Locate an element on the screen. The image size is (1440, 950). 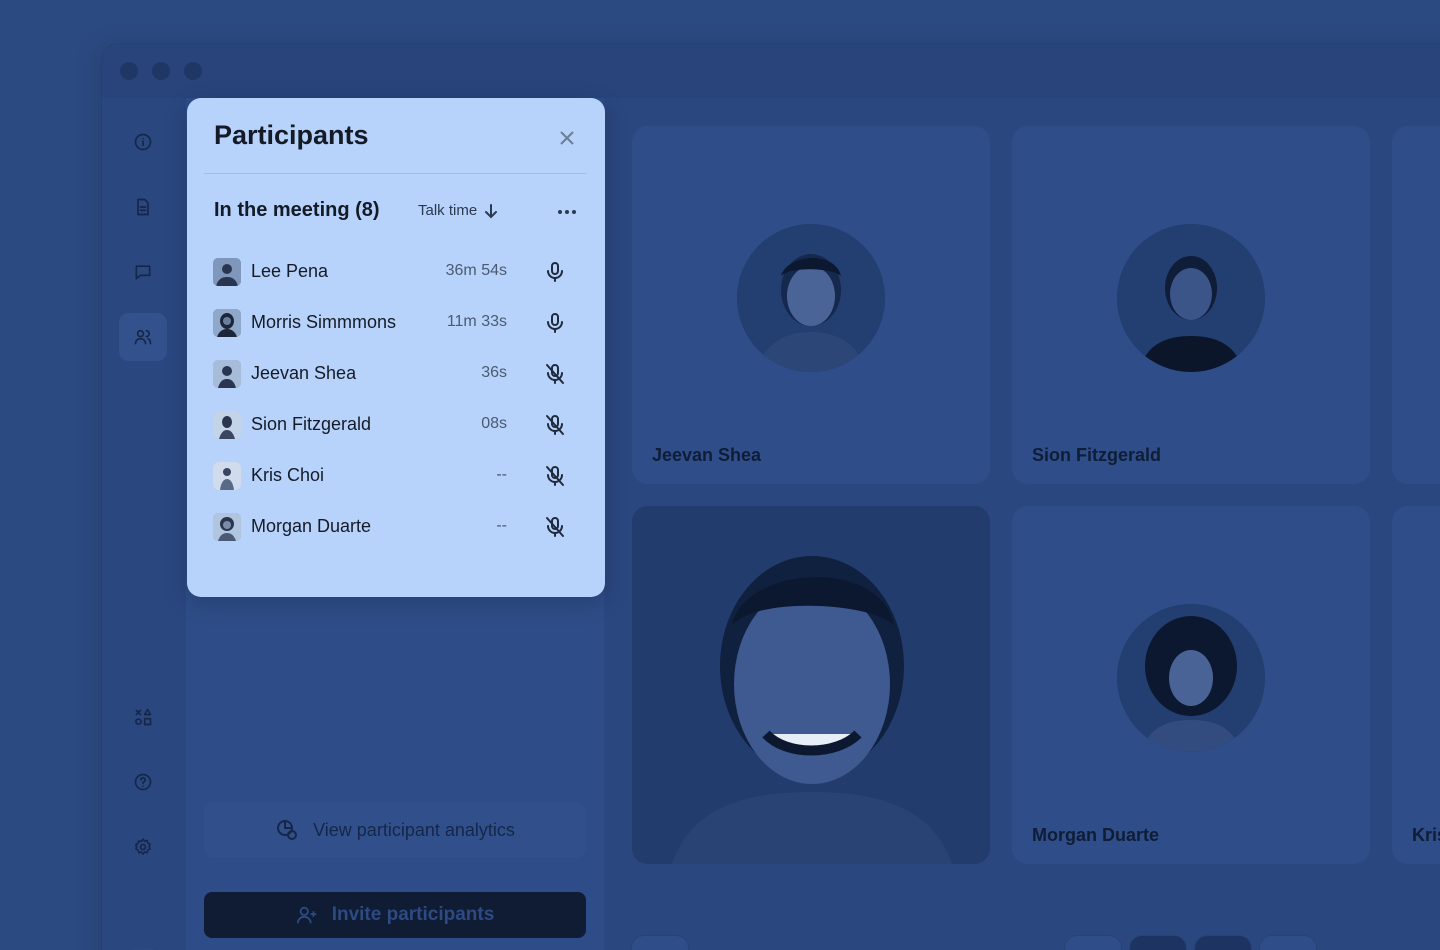
invite-participants-button: Invite participants is located at coordinates (395, 915).